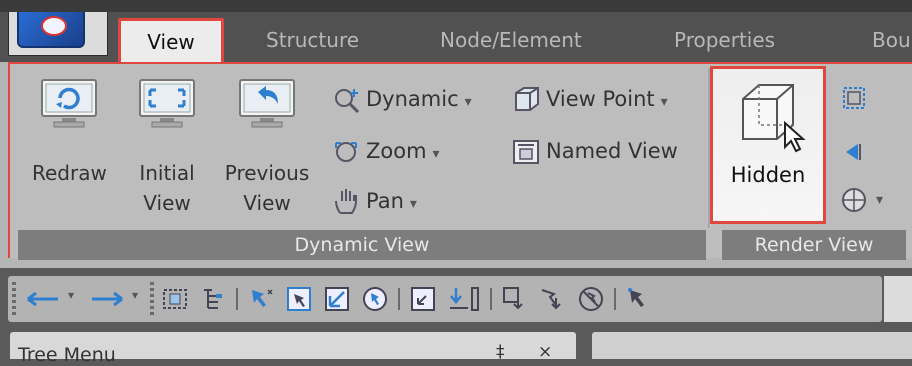  What do you see at coordinates (51, 30) in the screenshot?
I see `app-logo-icon` at bounding box center [51, 30].